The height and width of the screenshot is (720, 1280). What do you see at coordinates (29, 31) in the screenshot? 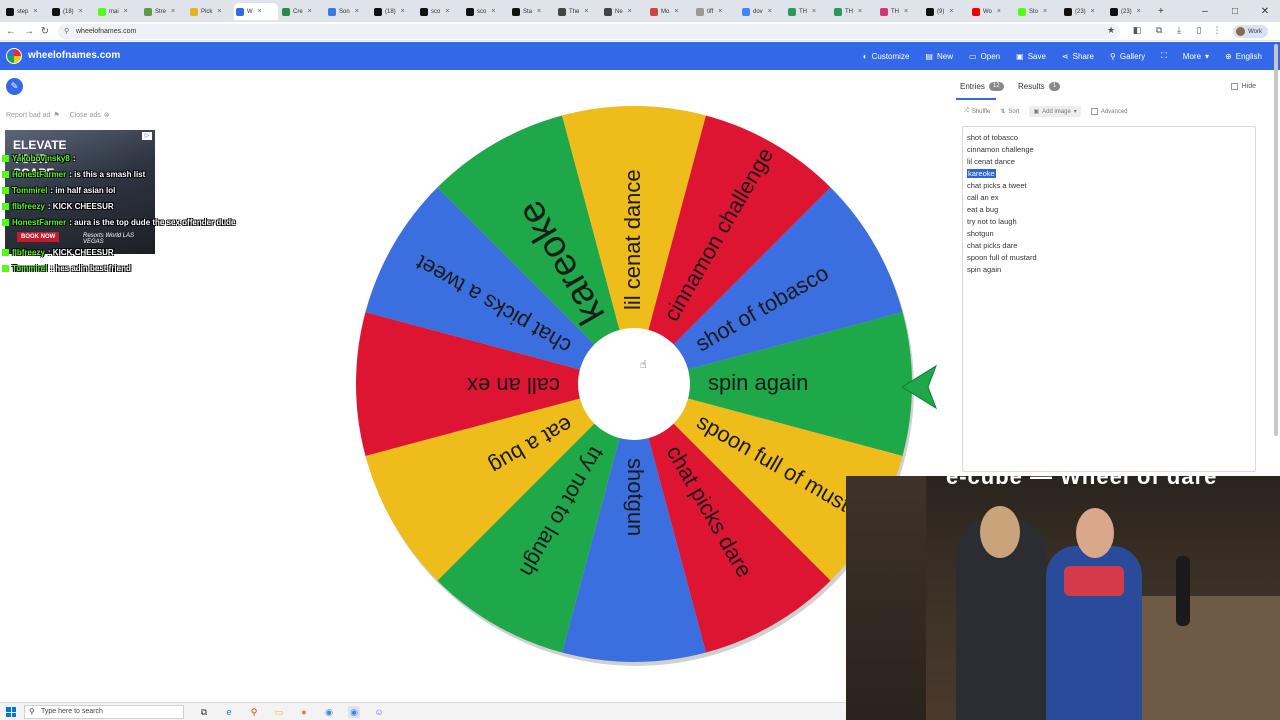
I see `forward-icon: →` at bounding box center [29, 31].